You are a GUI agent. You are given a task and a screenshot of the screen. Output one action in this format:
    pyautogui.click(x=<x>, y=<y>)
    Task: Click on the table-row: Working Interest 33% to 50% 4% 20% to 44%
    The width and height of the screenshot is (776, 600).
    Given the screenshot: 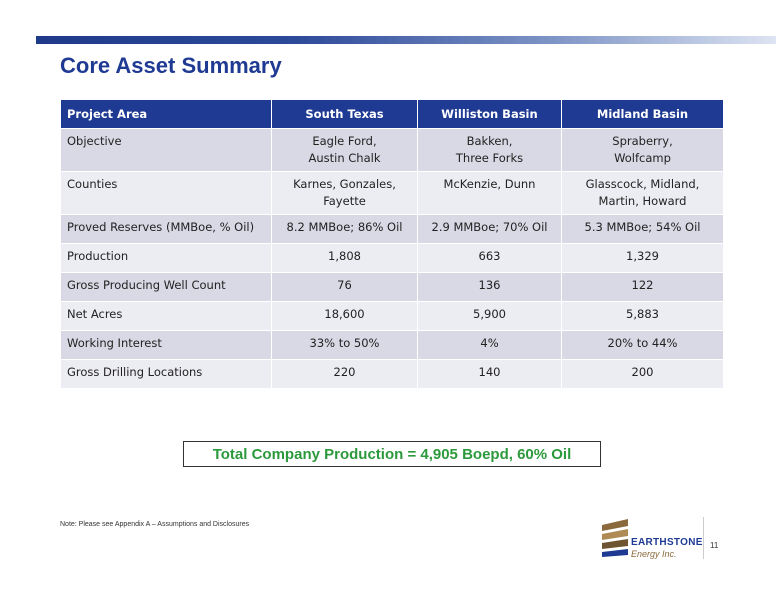 What is the action you would take?
    pyautogui.click(x=392, y=345)
    